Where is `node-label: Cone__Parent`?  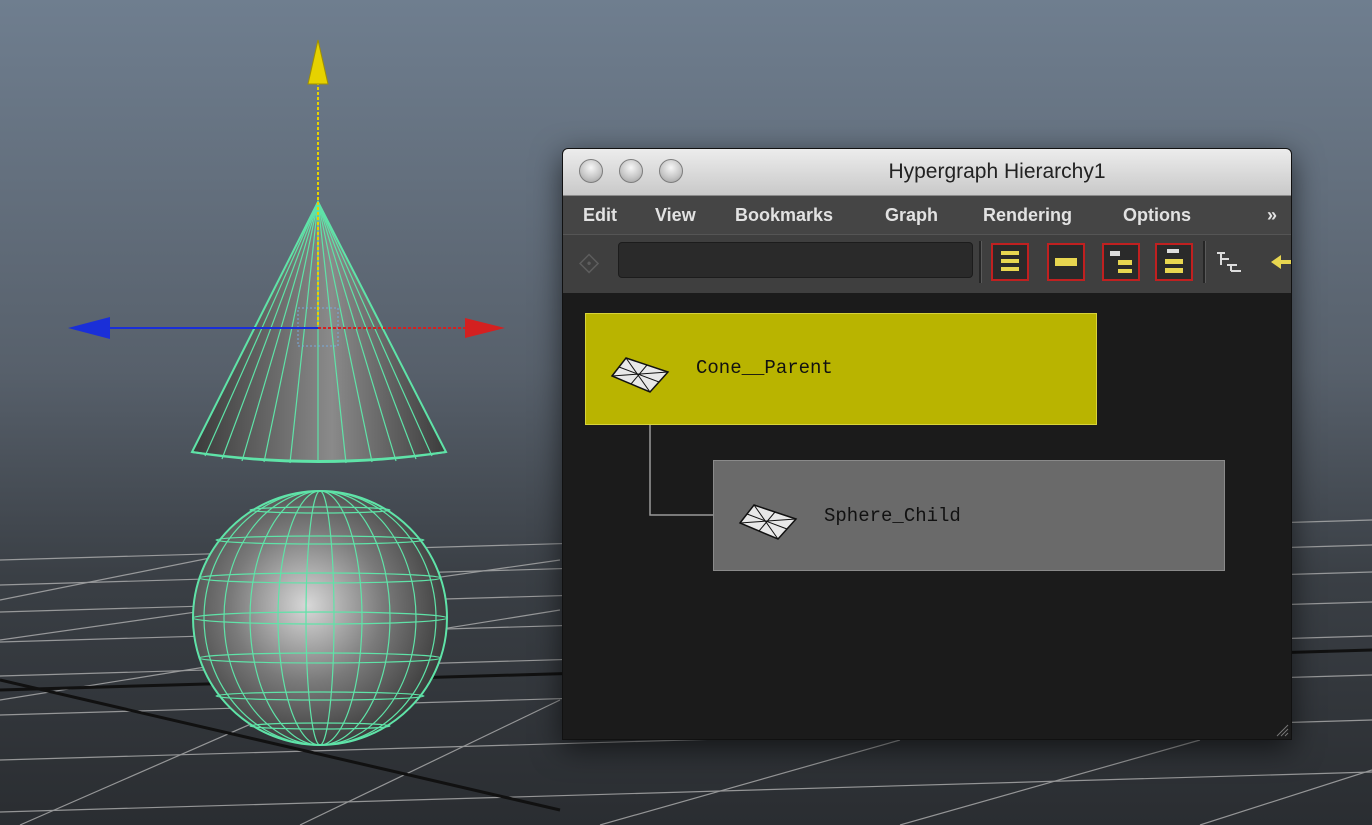
node-label: Cone__Parent is located at coordinates (764, 368).